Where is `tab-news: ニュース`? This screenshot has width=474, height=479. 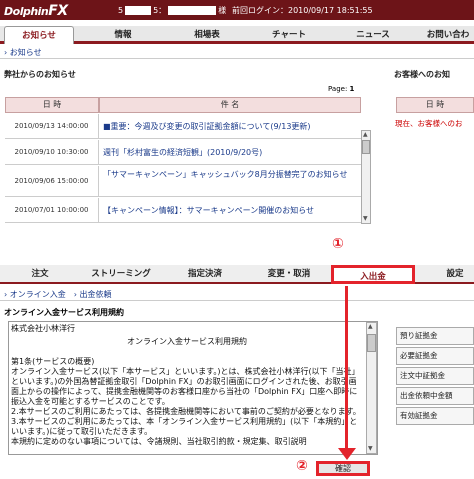 tab-news: ニュース is located at coordinates (373, 35).